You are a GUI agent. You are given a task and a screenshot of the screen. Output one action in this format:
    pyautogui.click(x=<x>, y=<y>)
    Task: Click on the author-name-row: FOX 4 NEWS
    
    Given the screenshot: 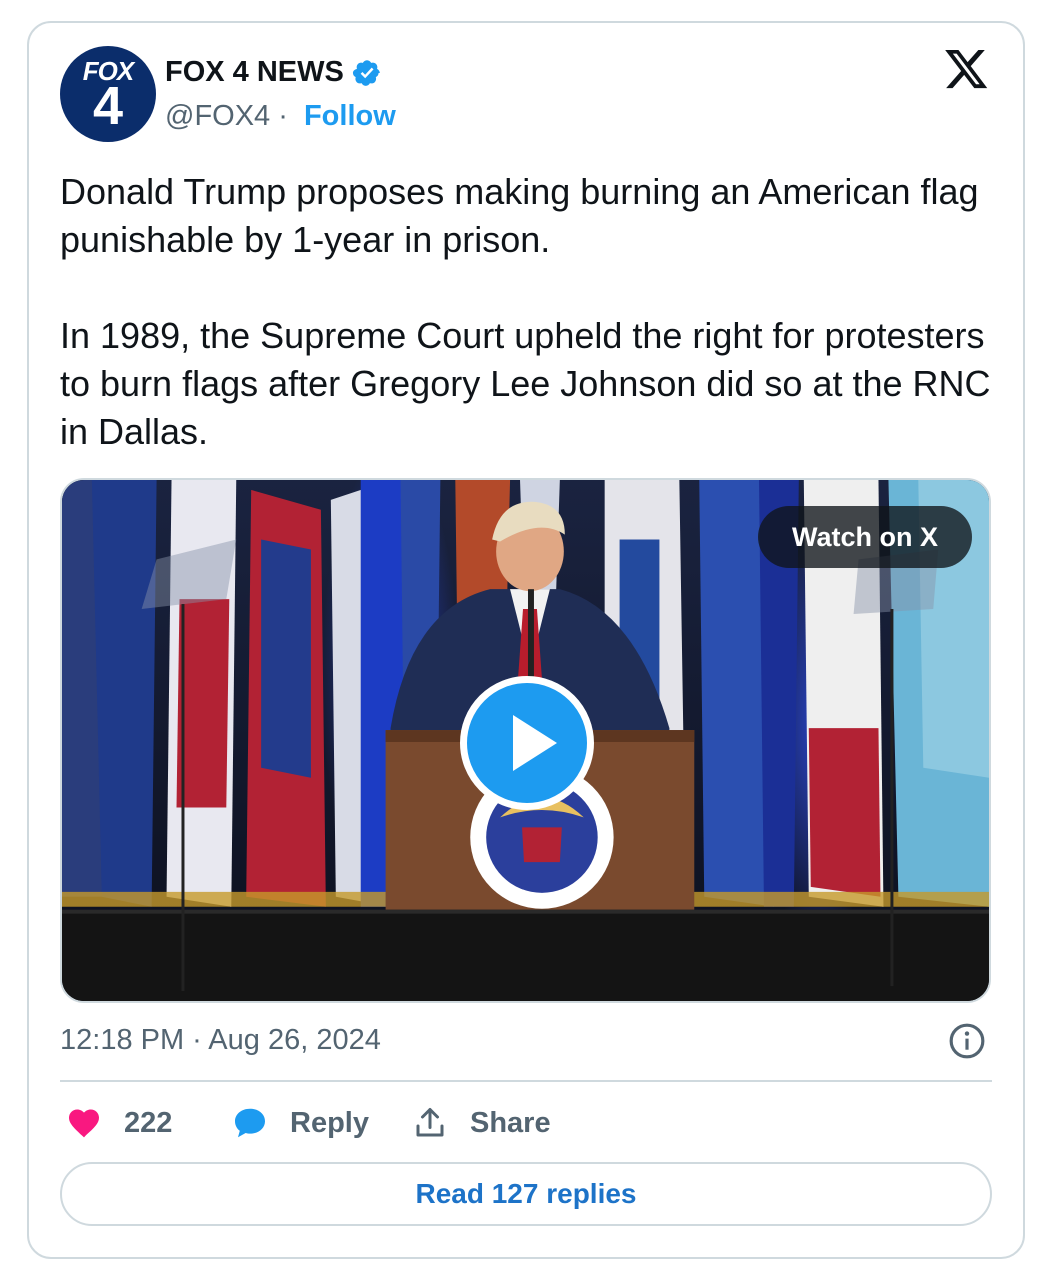 What is the action you would take?
    pyautogui.click(x=273, y=72)
    